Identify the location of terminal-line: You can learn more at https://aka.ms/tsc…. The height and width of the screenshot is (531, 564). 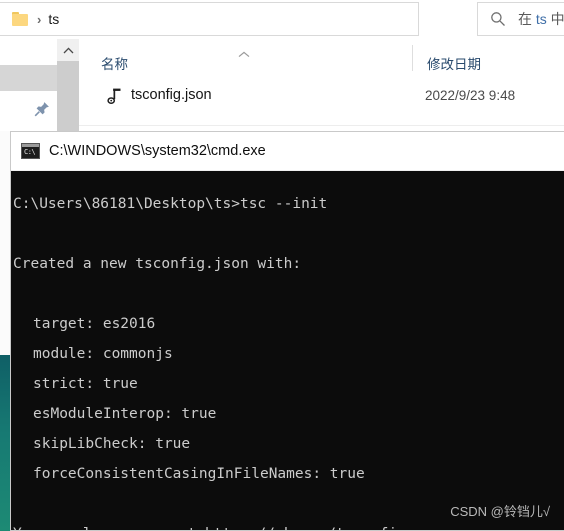
(287, 524).